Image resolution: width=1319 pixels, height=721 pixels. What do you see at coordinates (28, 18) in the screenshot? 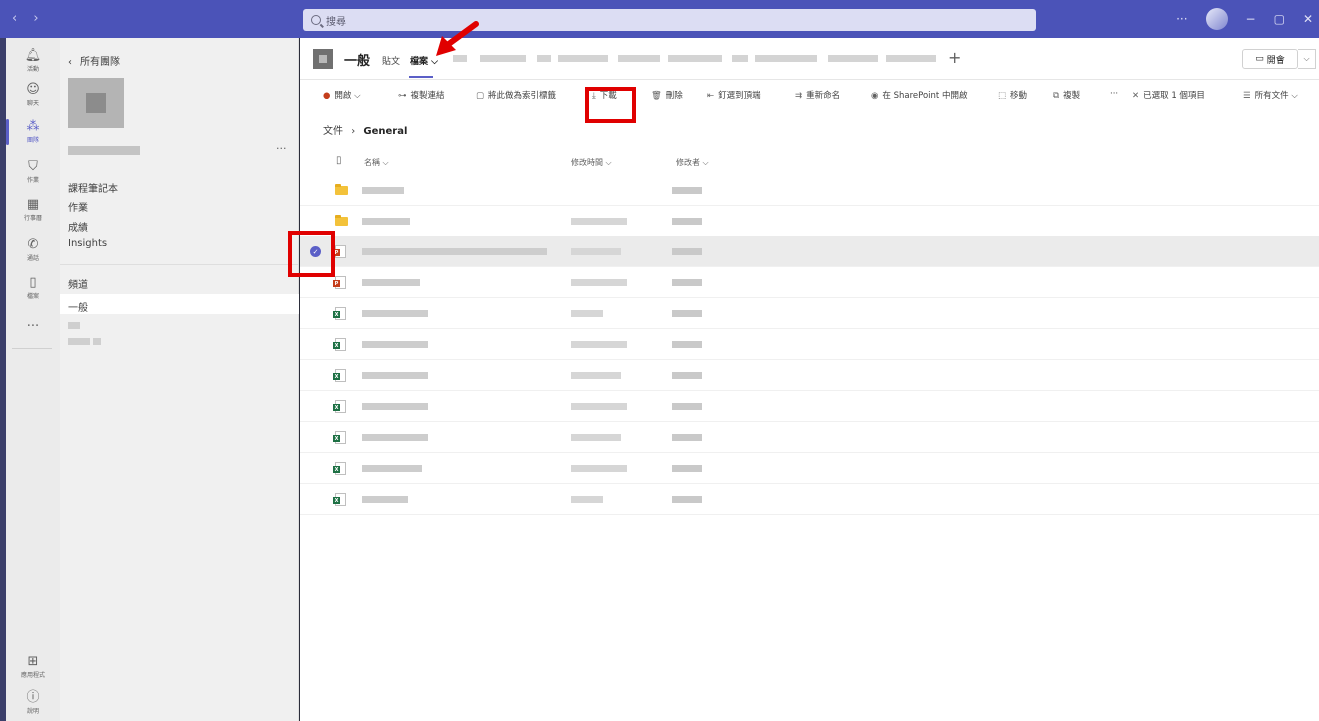
I see `history-nav: ‹ ›` at bounding box center [28, 18].